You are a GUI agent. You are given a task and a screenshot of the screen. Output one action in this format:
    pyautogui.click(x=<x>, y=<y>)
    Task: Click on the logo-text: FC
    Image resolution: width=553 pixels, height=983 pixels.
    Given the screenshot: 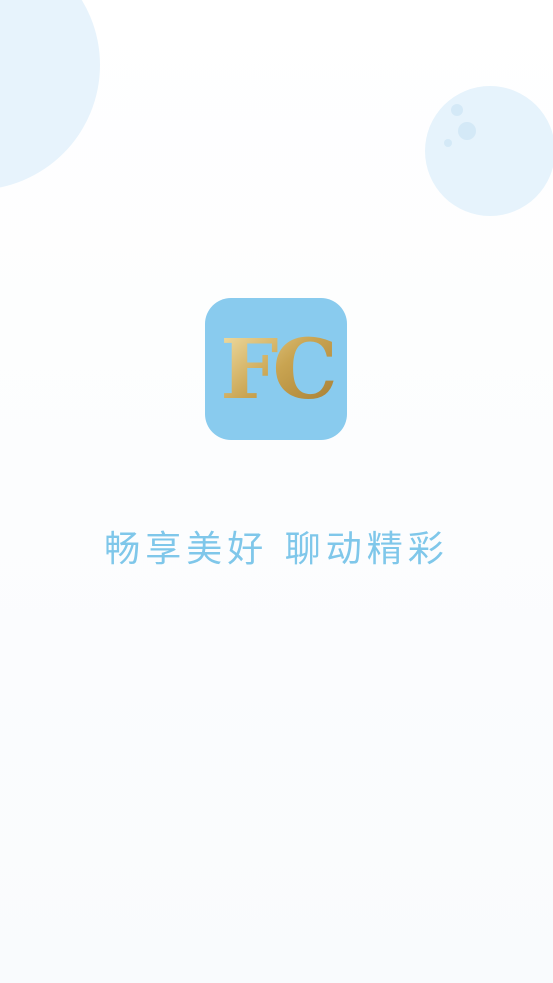 What is the action you would take?
    pyautogui.click(x=277, y=370)
    